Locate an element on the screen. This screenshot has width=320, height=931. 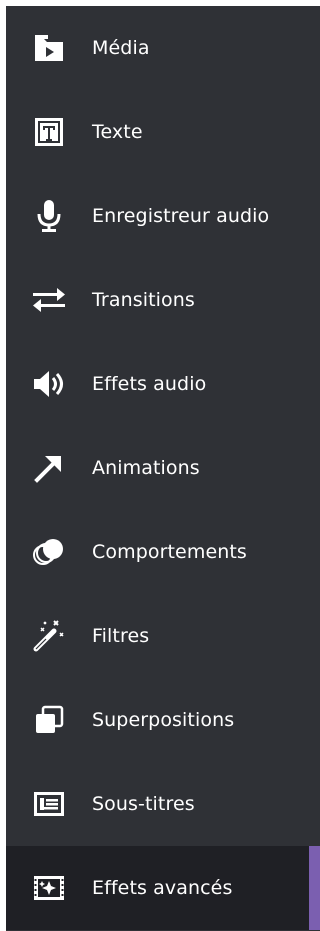
sidebar-item-label: Animations is located at coordinates (146, 468).